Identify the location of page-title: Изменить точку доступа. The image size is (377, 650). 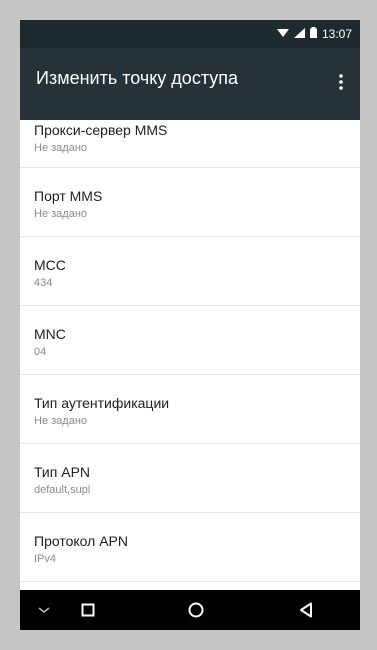
(137, 78).